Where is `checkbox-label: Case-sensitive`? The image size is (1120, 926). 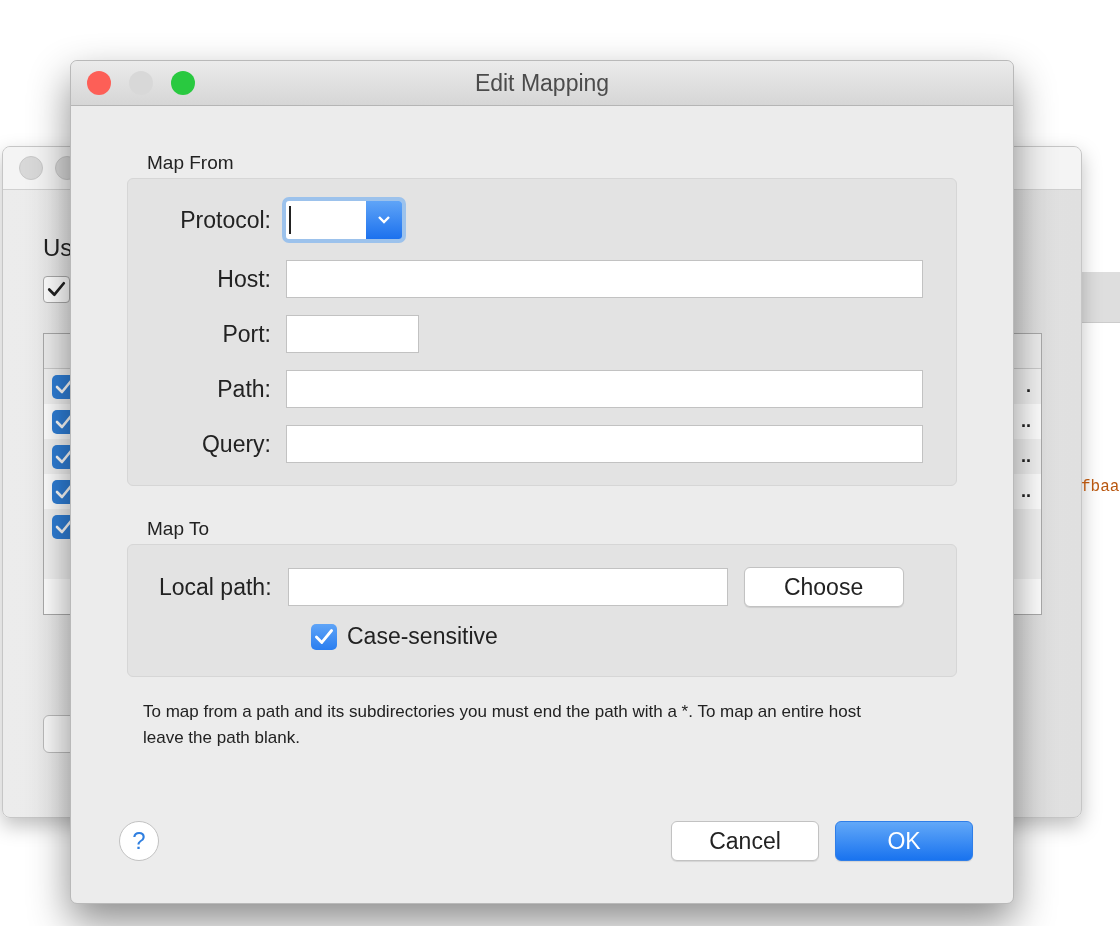
checkbox-label: Case-sensitive is located at coordinates (422, 636).